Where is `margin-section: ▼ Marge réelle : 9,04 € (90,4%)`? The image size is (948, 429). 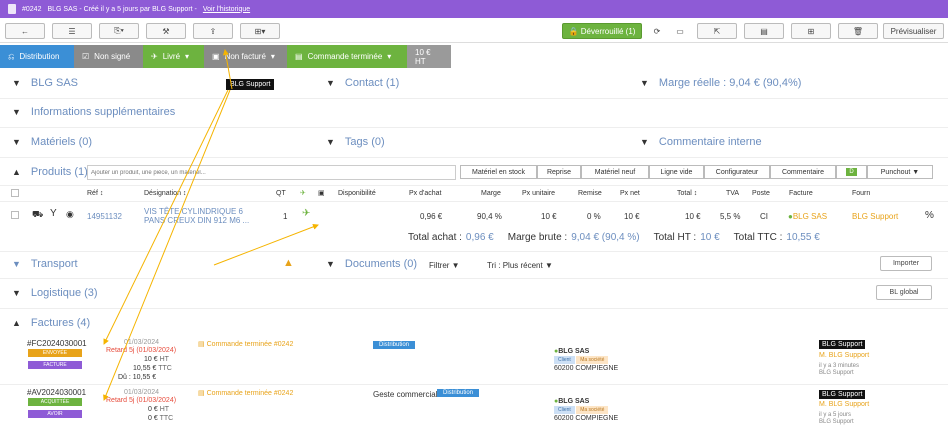
margin-section: ▼ Marge réelle : 9,04 € (90,4%) is located at coordinates (720, 83).